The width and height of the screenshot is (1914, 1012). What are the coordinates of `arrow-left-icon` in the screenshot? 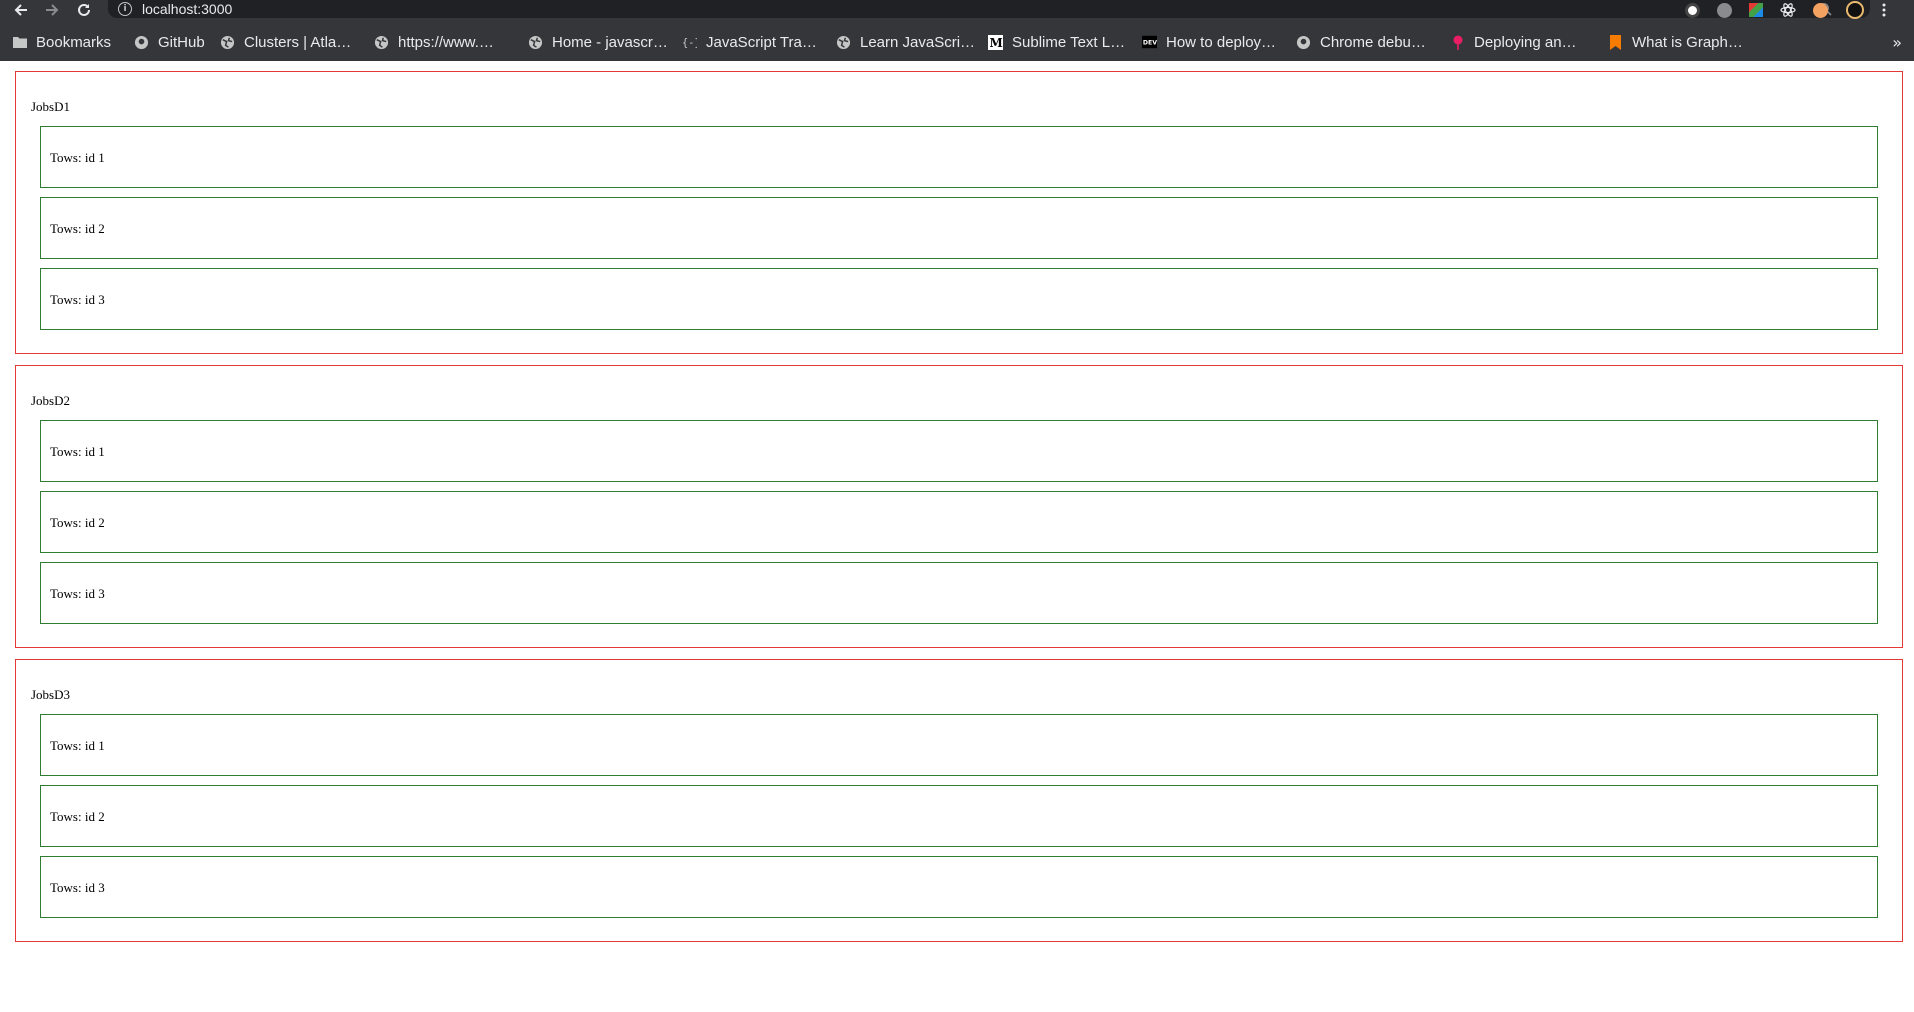 It's located at (20, 10).